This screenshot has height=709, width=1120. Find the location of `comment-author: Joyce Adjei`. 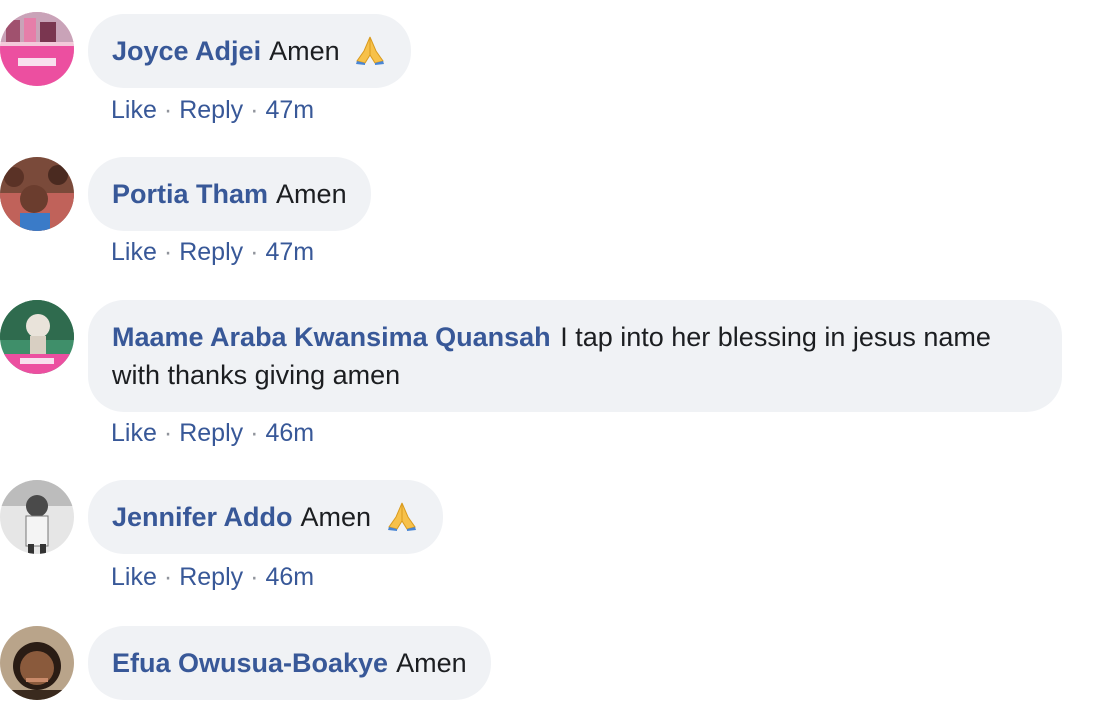

comment-author: Joyce Adjei is located at coordinates (186, 51).